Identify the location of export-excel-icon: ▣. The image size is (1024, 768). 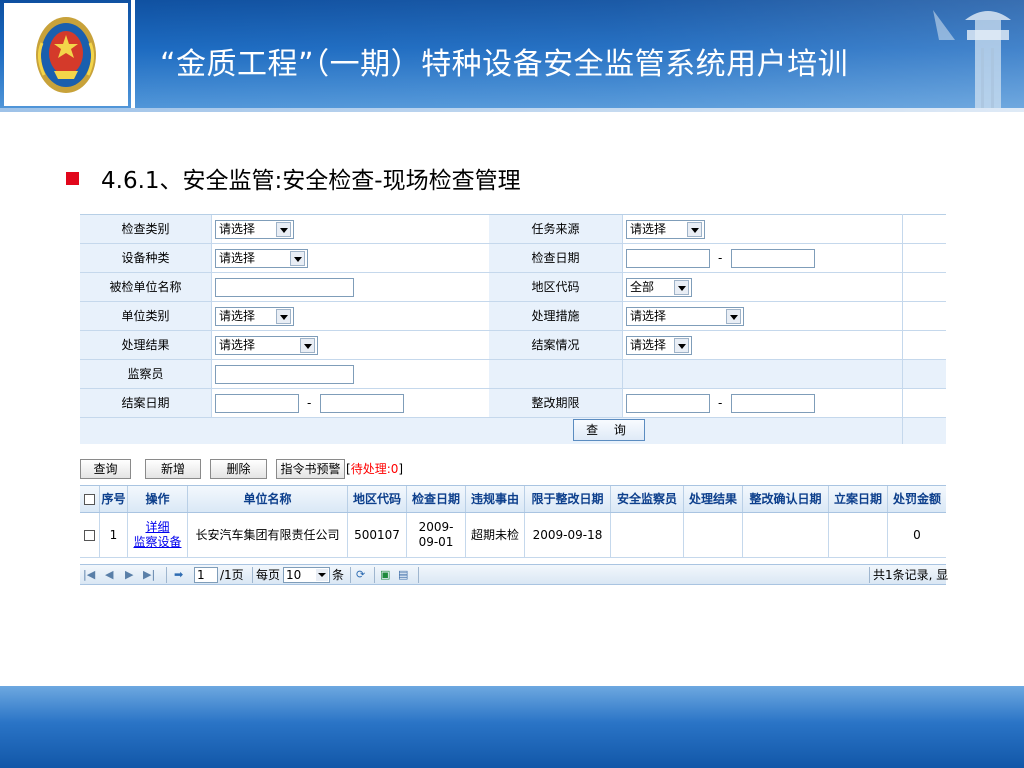
(385, 575).